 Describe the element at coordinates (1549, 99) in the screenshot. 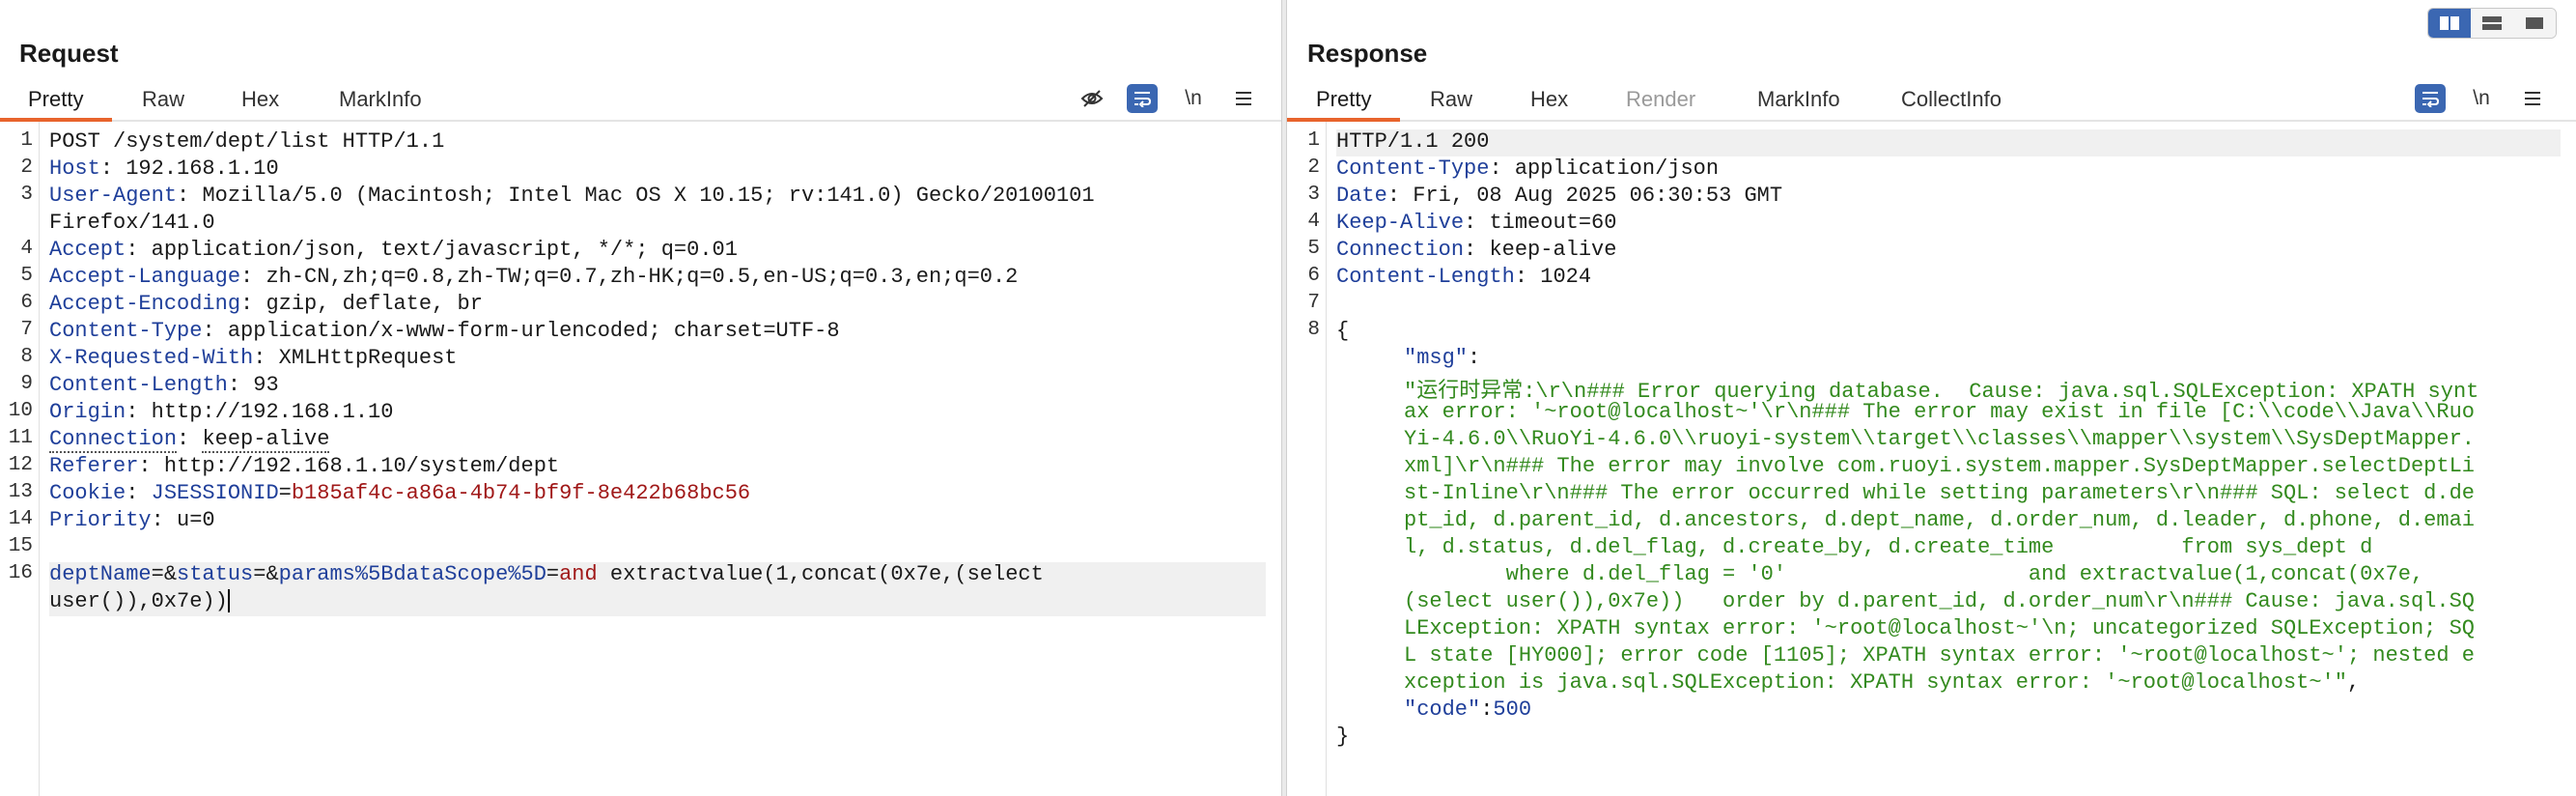

I see `tab-response-hex: Hex` at that location.